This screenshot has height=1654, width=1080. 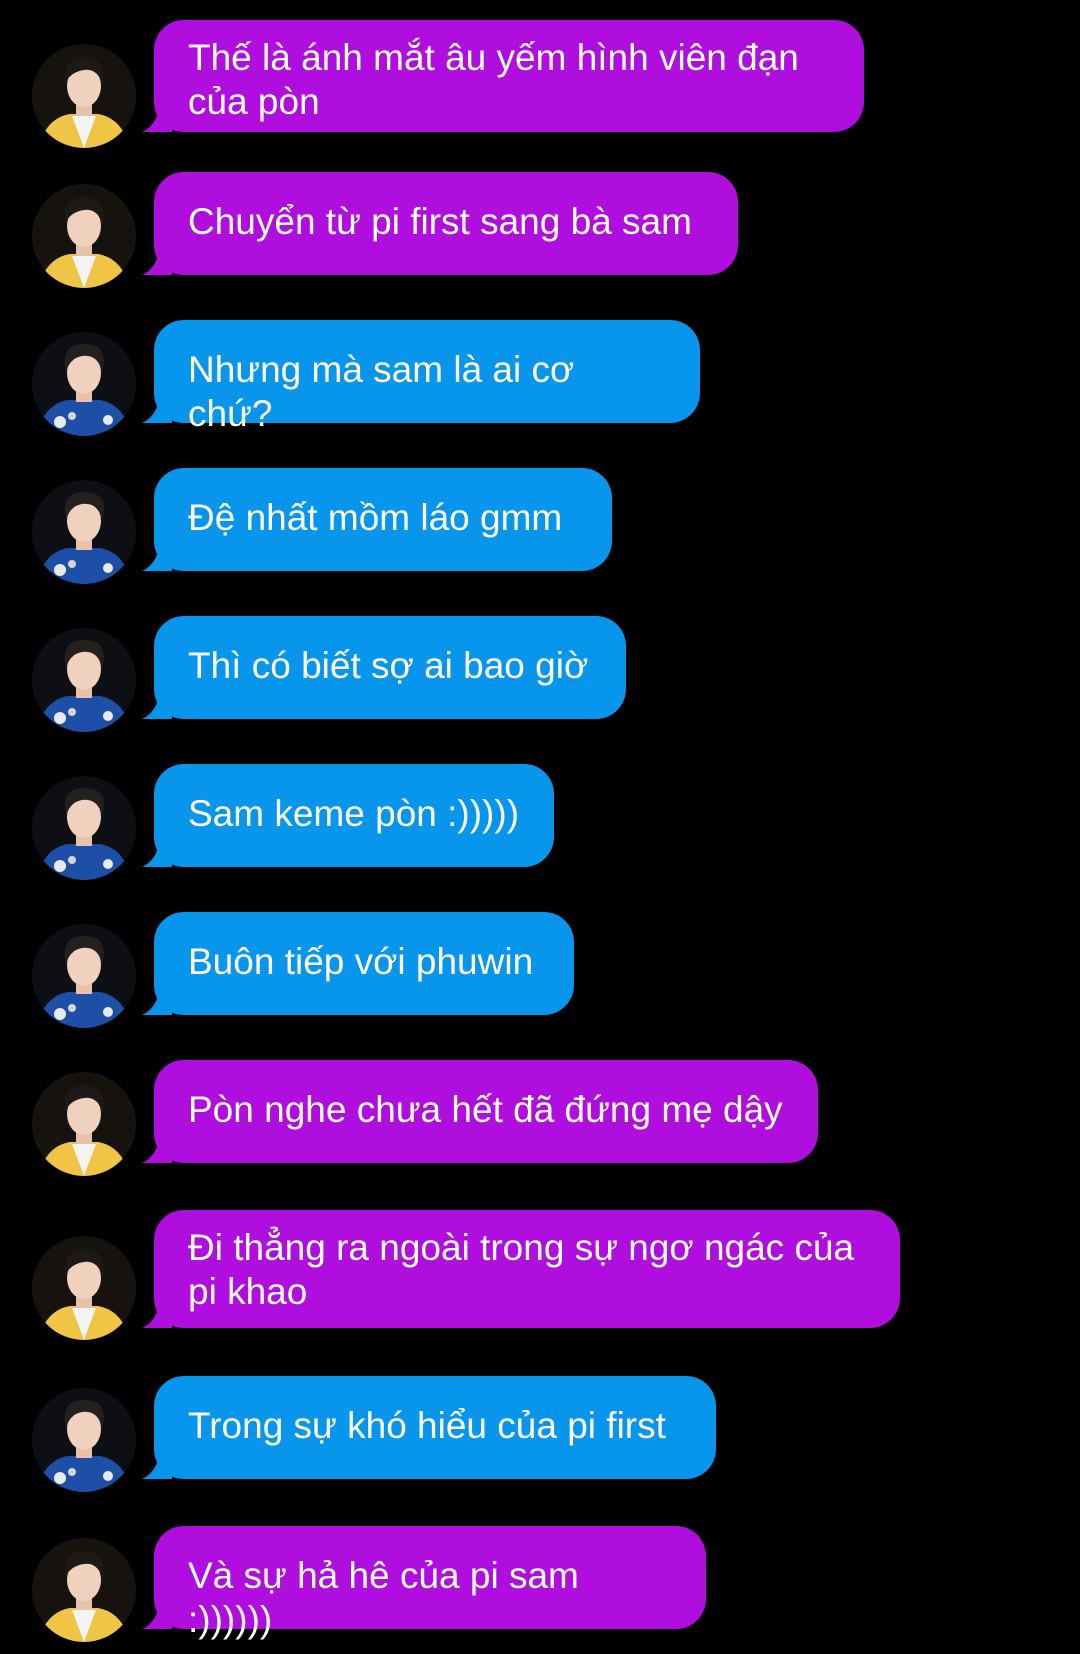 I want to click on message-bubble: Đệ nhất mồm láo gmm, so click(x=377, y=519).